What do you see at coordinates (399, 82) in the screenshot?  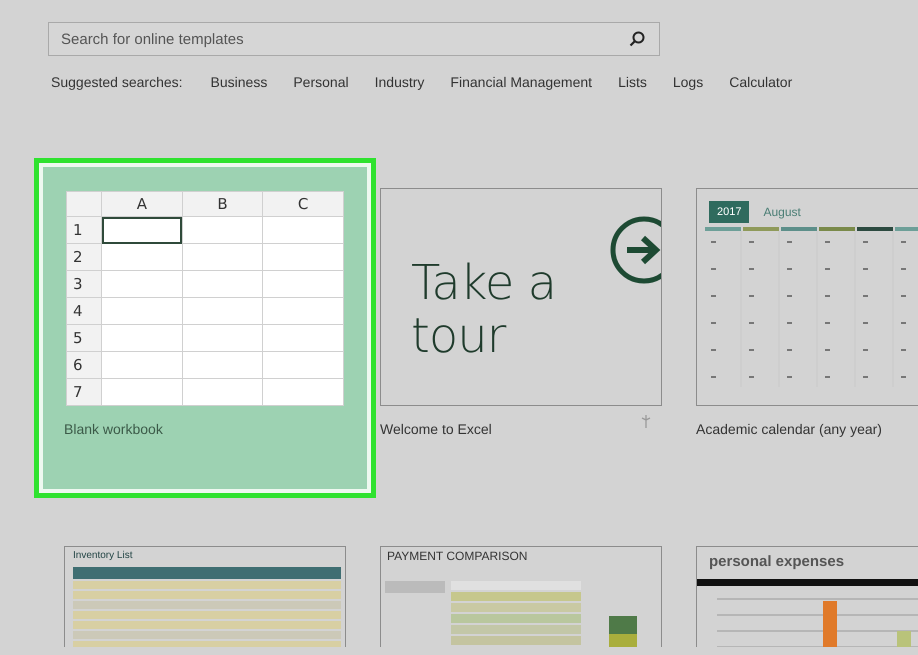 I see `suggested-search-link: Industry` at bounding box center [399, 82].